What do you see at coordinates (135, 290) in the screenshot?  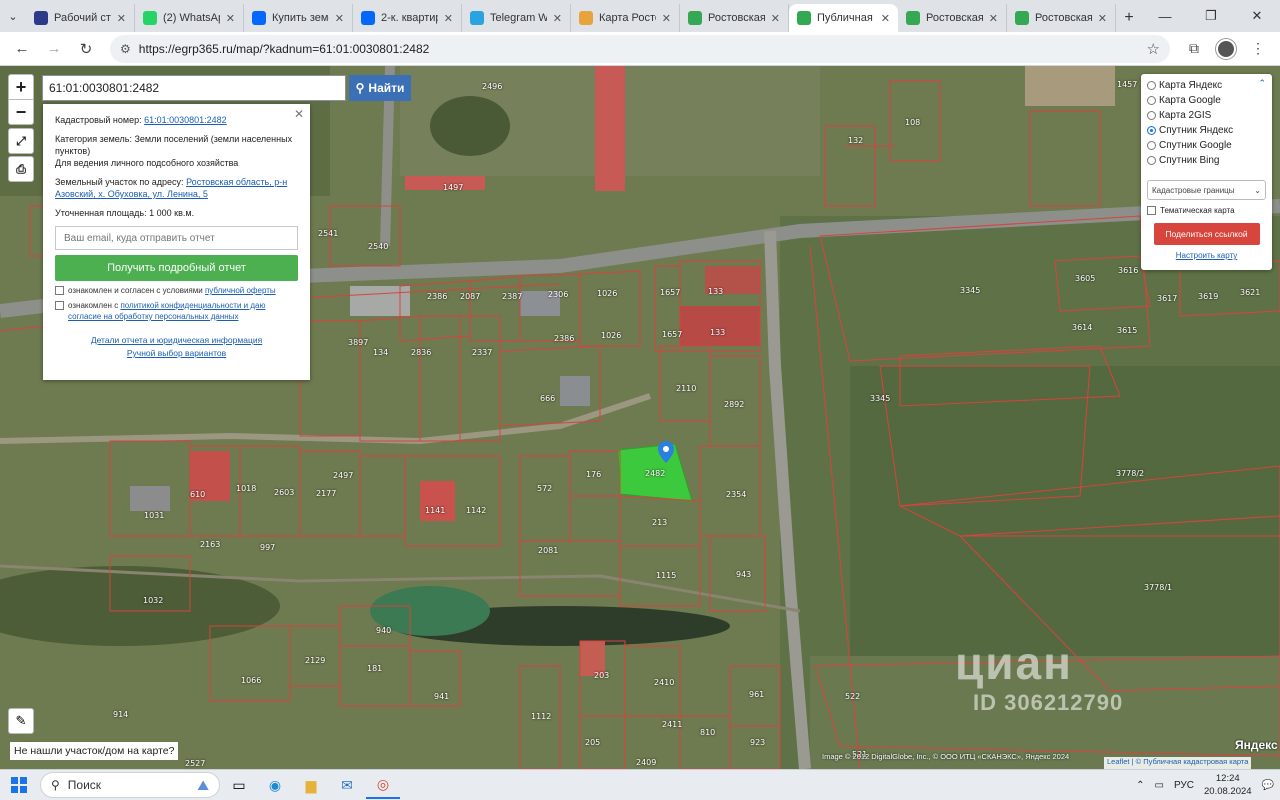 I see `offer-agreement-text: ознакомлен и согласен с условиями` at bounding box center [135, 290].